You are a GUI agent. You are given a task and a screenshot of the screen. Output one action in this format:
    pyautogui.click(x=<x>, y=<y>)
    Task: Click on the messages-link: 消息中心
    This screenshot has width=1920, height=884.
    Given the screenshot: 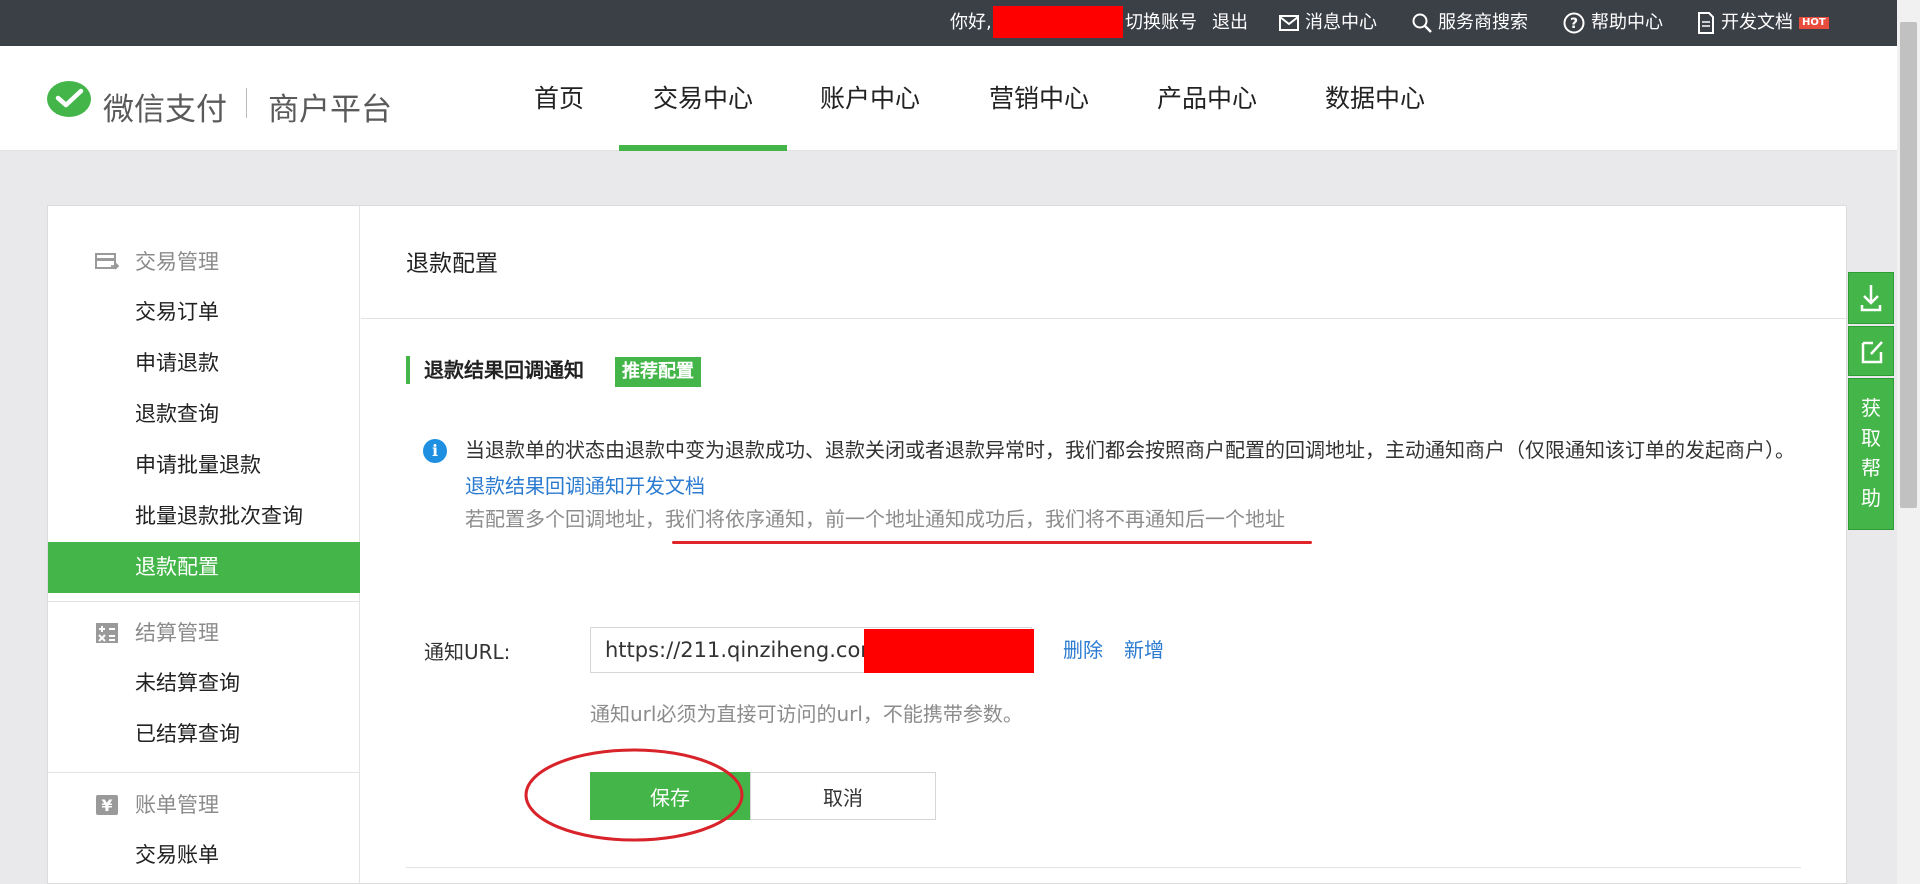 What is the action you would take?
    pyautogui.click(x=1328, y=23)
    